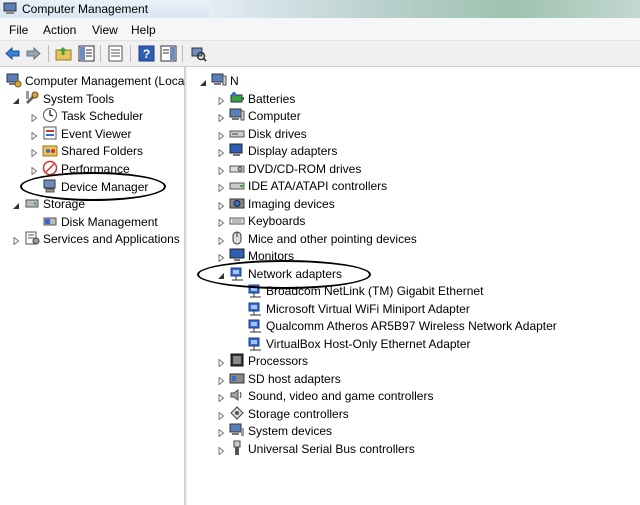 The image size is (640, 505). I want to click on tree-item-device-manager: Device Manager, so click(92, 186).